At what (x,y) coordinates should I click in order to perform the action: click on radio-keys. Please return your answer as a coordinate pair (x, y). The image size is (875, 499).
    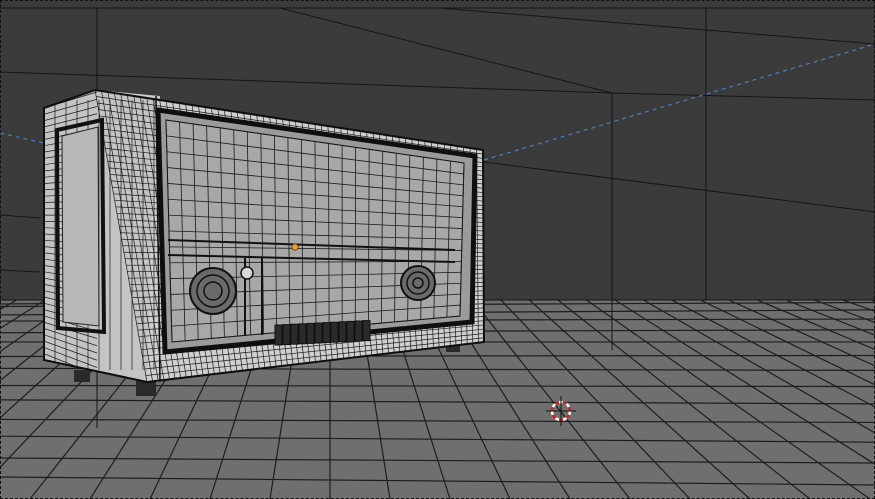
    Looking at the image, I should click on (322, 333).